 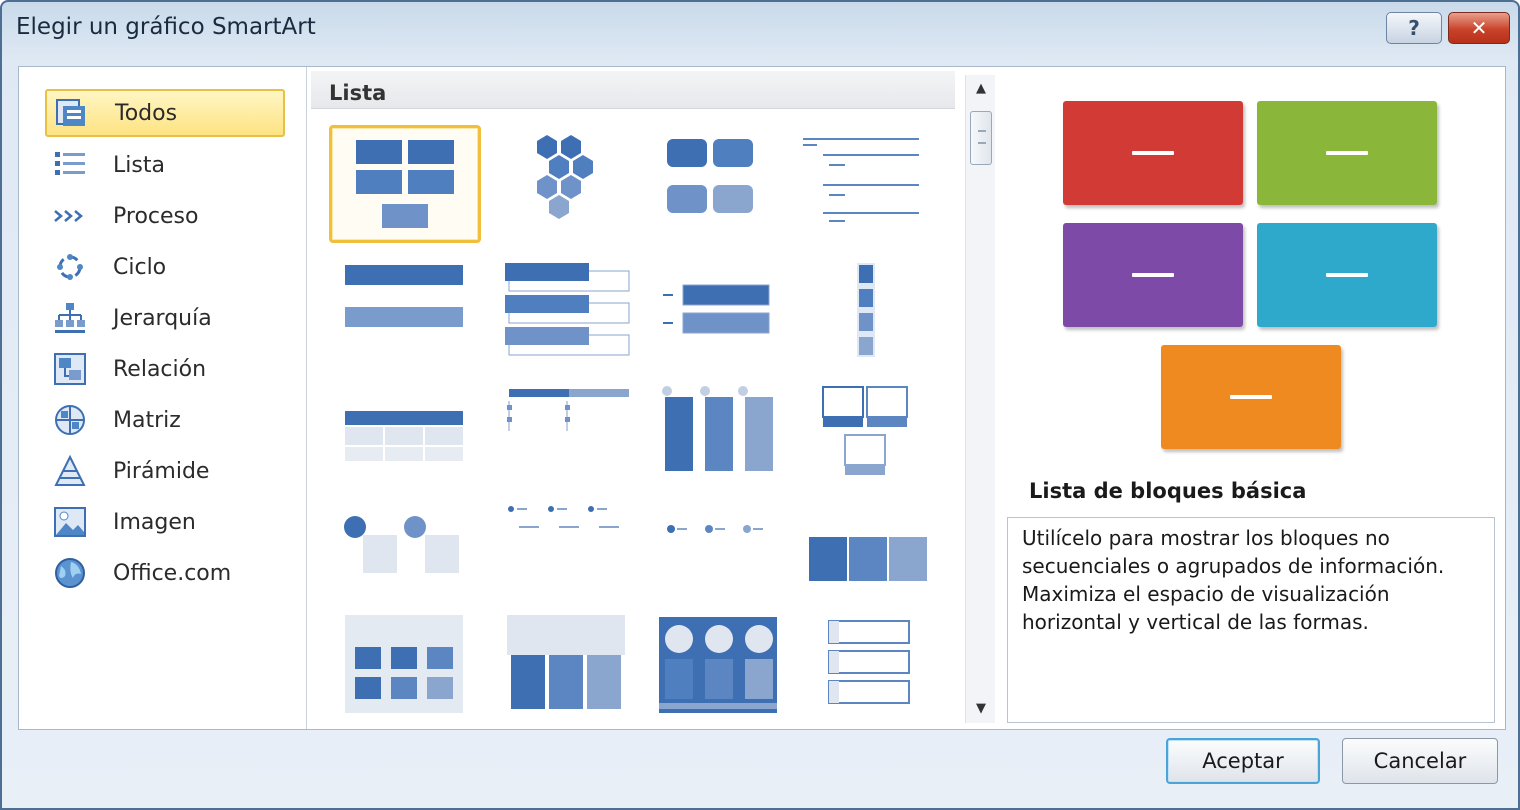 What do you see at coordinates (633, 90) in the screenshot?
I see `gallery-header: Lista` at bounding box center [633, 90].